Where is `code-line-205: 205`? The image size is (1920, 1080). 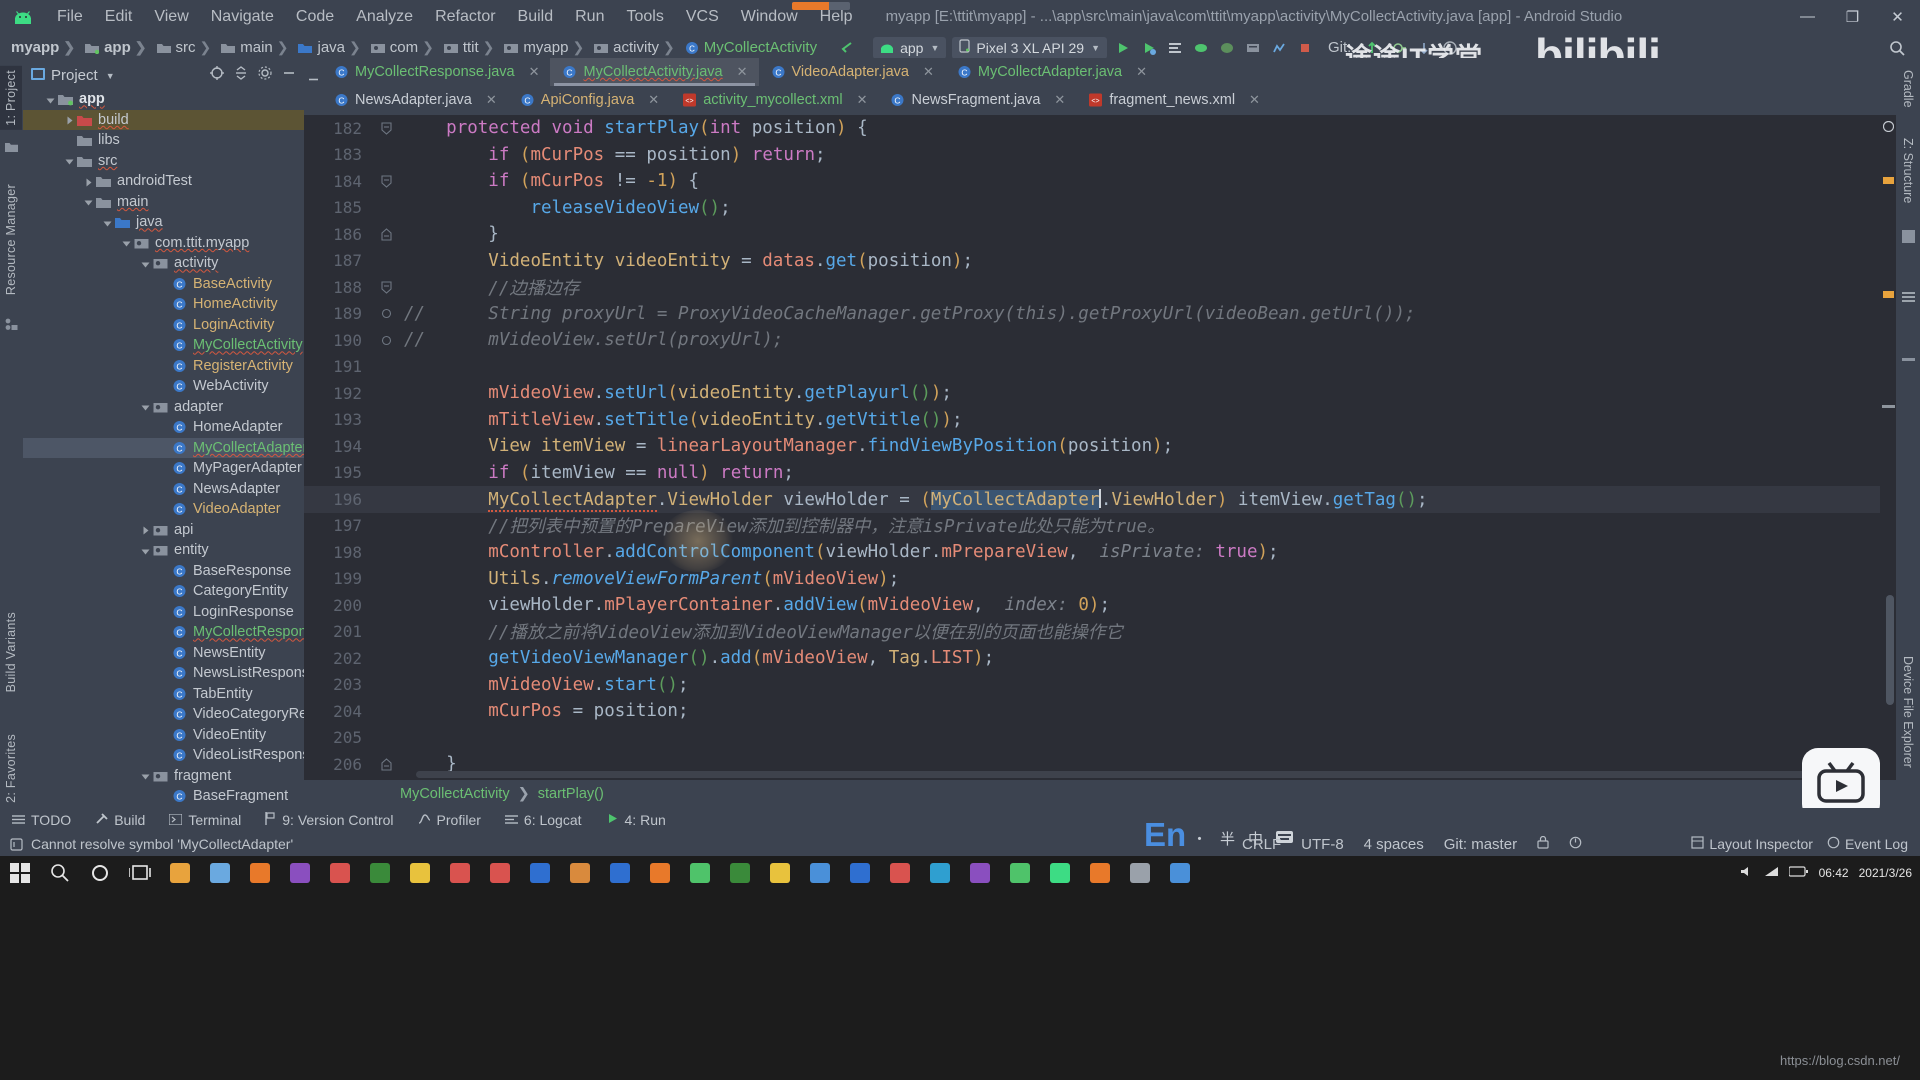 code-line-205: 205 is located at coordinates (1100, 738).